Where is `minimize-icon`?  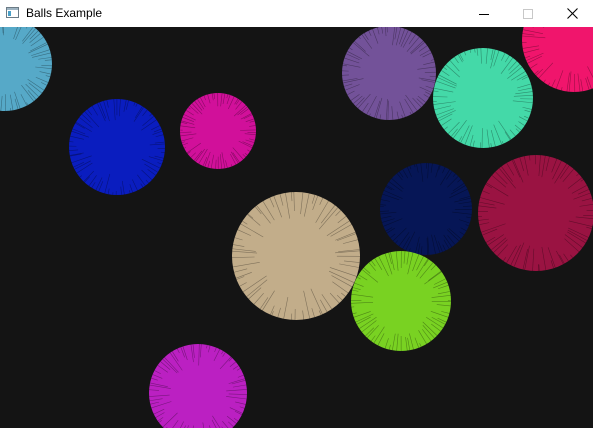 minimize-icon is located at coordinates (484, 14).